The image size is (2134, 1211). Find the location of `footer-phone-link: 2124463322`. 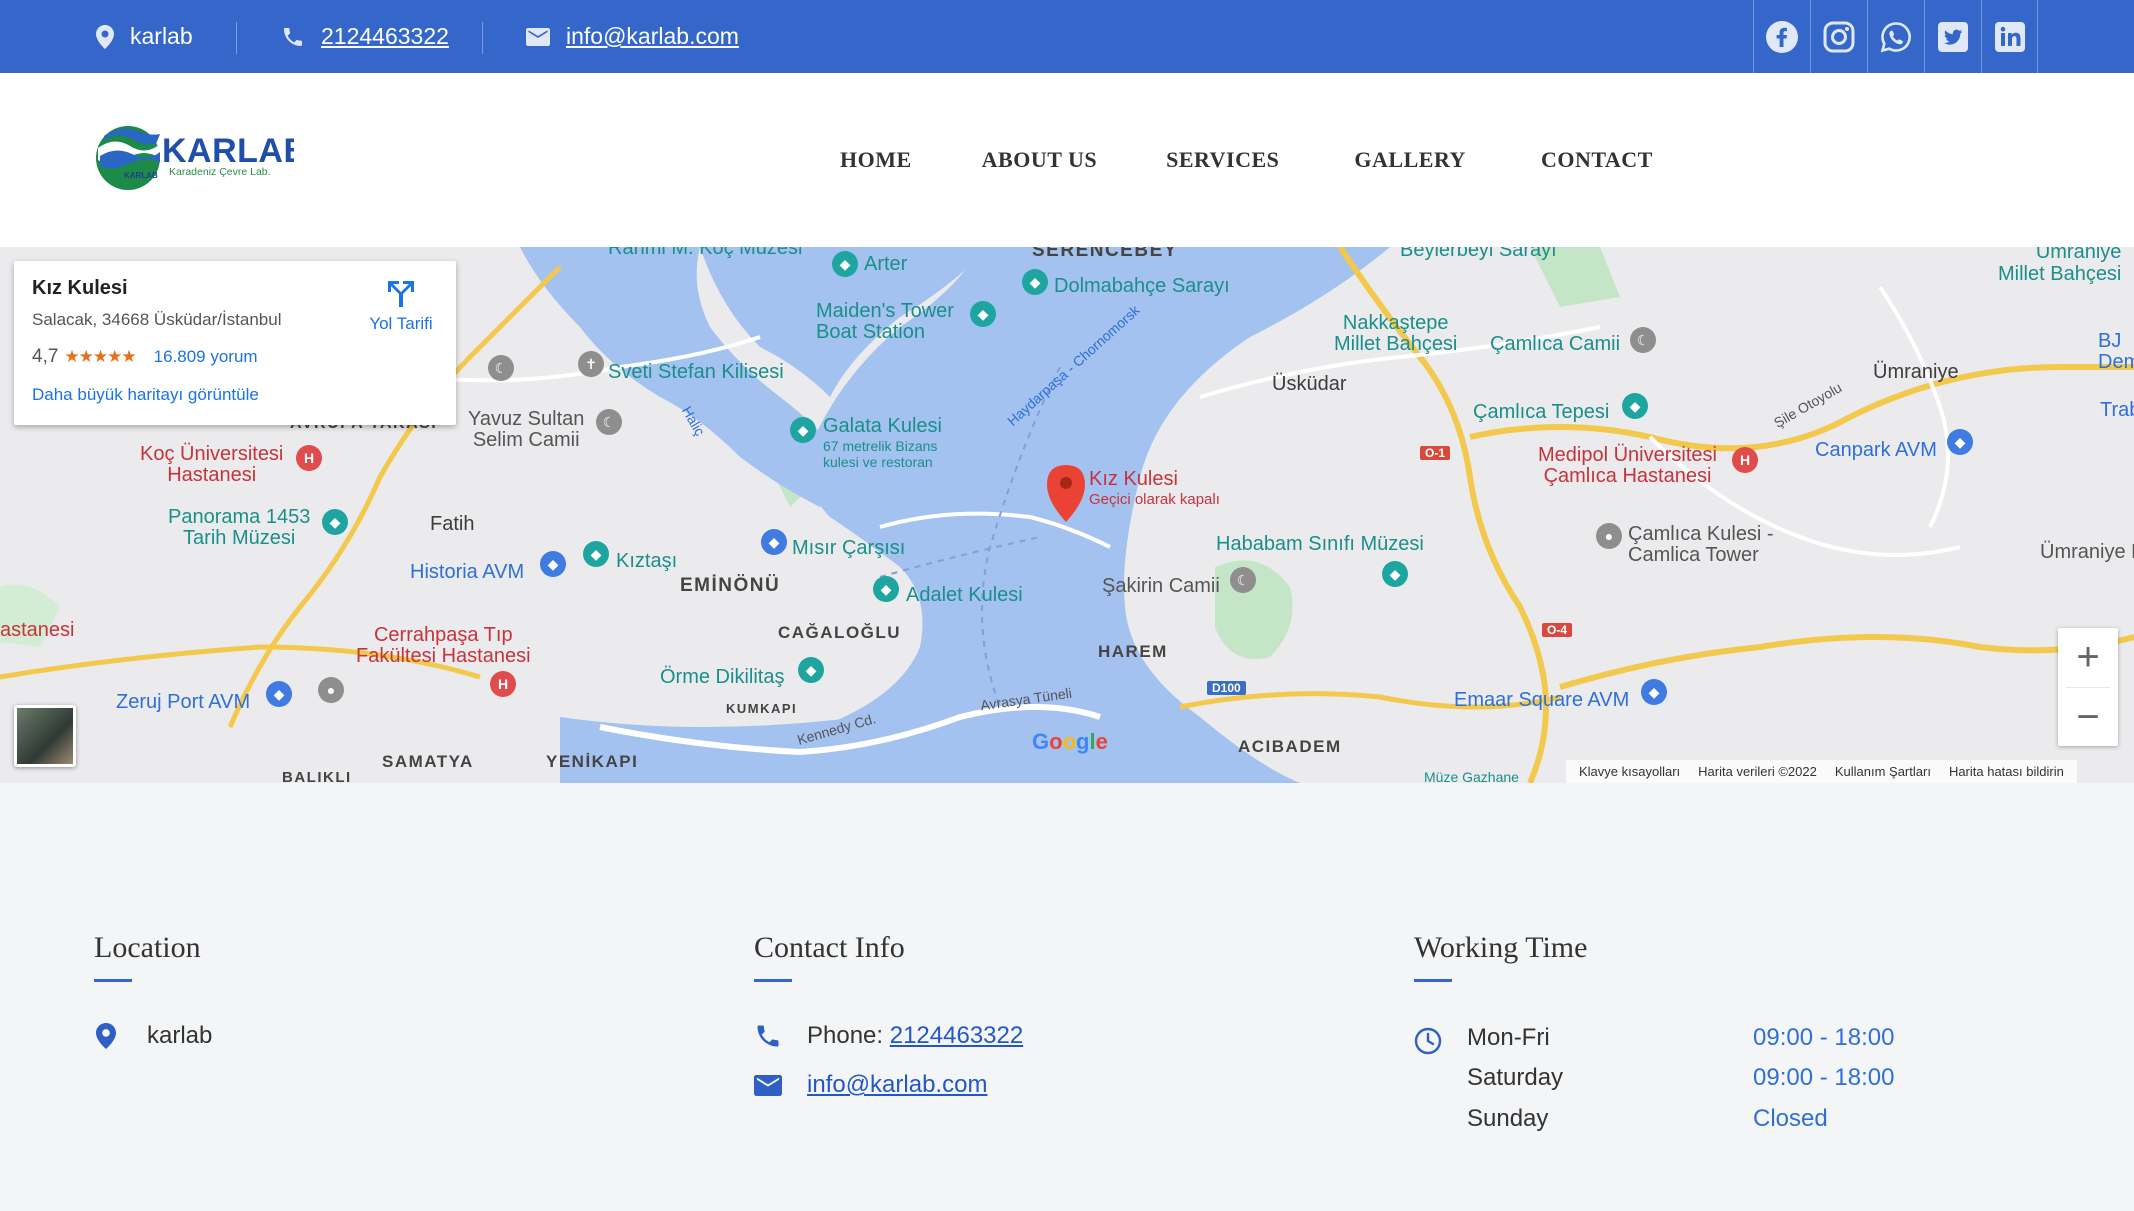

footer-phone-link: 2124463322 is located at coordinates (956, 1036).